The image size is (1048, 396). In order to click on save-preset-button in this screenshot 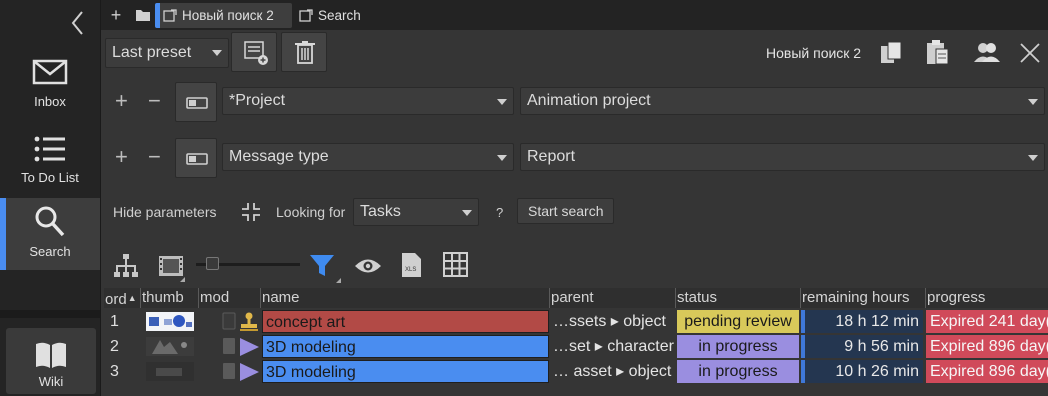, I will do `click(254, 52)`.